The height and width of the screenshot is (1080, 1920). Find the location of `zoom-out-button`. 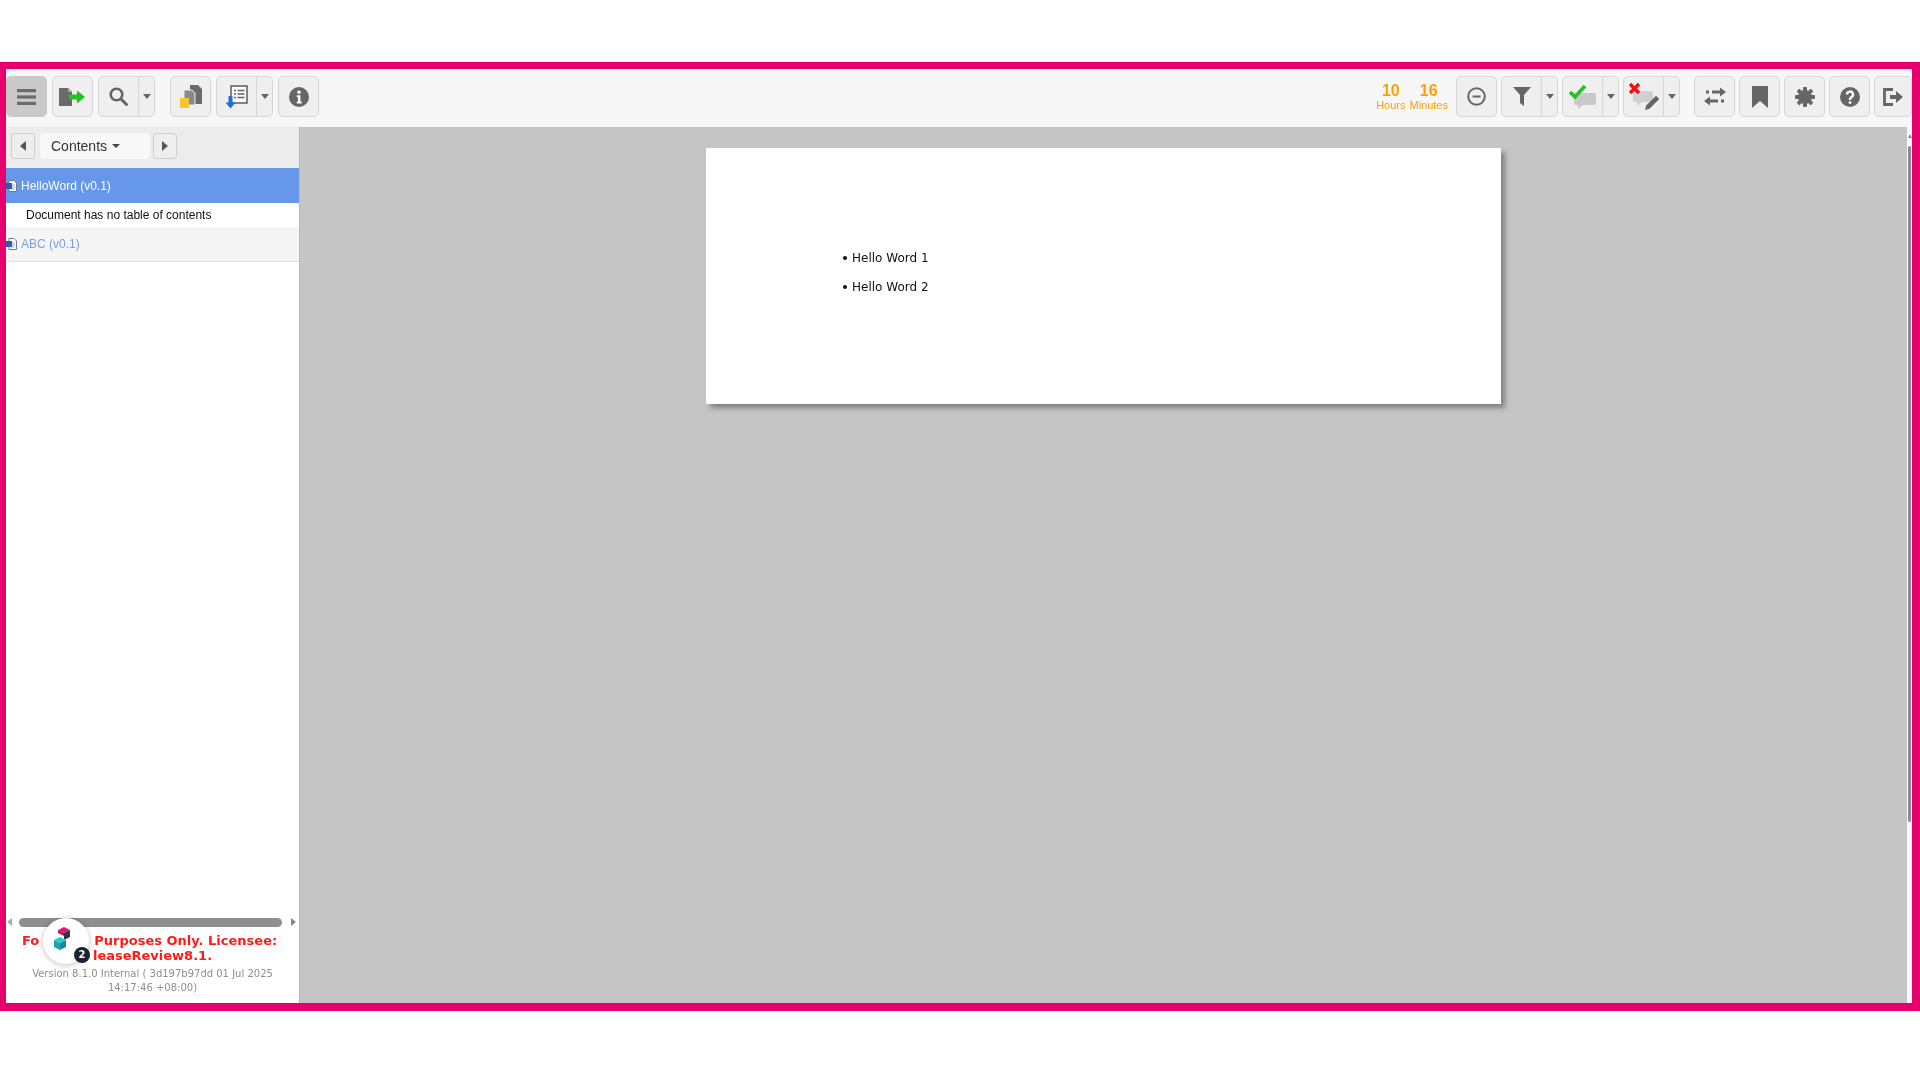

zoom-out-button is located at coordinates (1476, 96).